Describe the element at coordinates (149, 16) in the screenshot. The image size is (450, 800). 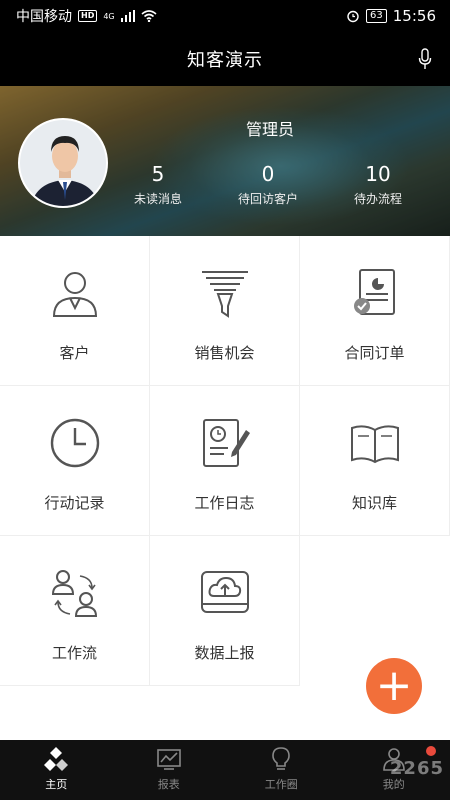
I see `wifi-icon` at that location.